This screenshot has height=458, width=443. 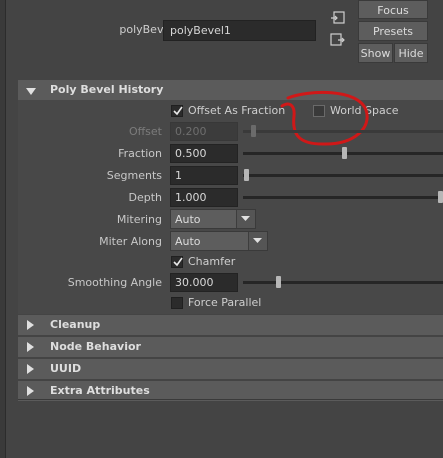 What do you see at coordinates (100, 390) in the screenshot?
I see `section-title: Extra Attributes` at bounding box center [100, 390].